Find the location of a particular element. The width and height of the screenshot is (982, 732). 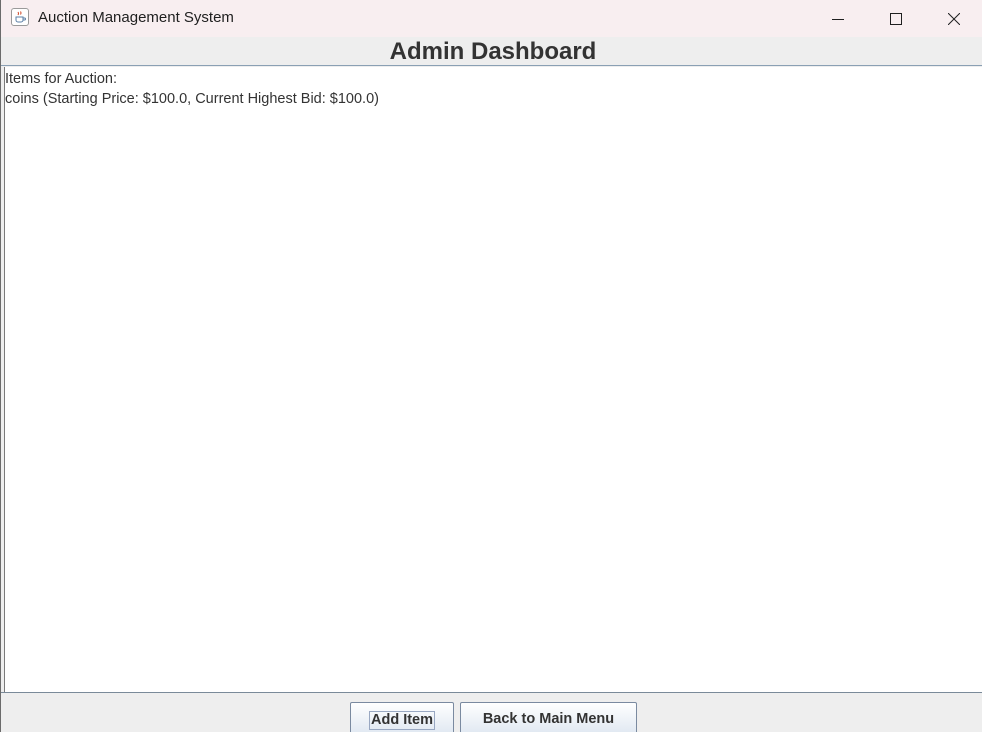

minimize-icon is located at coordinates (838, 19).